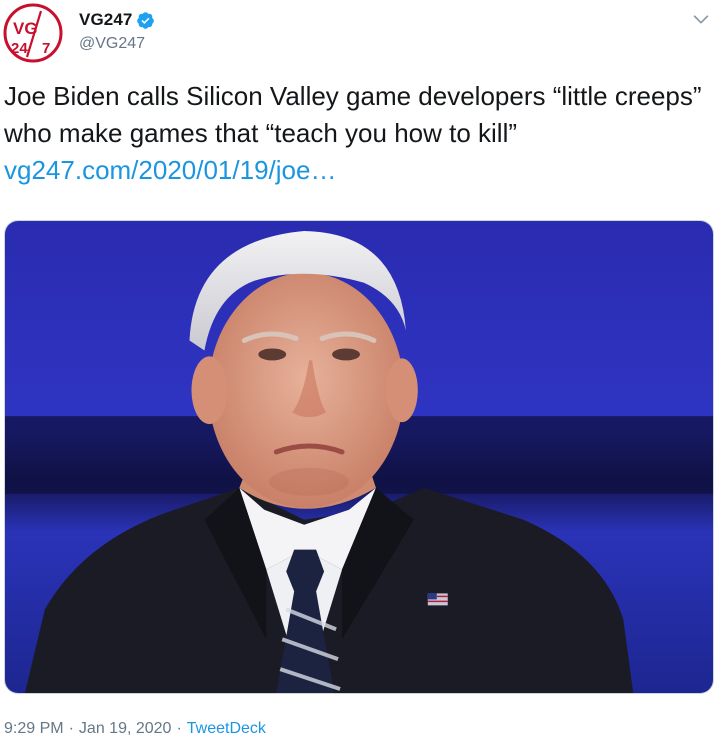 The height and width of the screenshot is (747, 718). I want to click on avatar-text-7: 7, so click(46, 48).